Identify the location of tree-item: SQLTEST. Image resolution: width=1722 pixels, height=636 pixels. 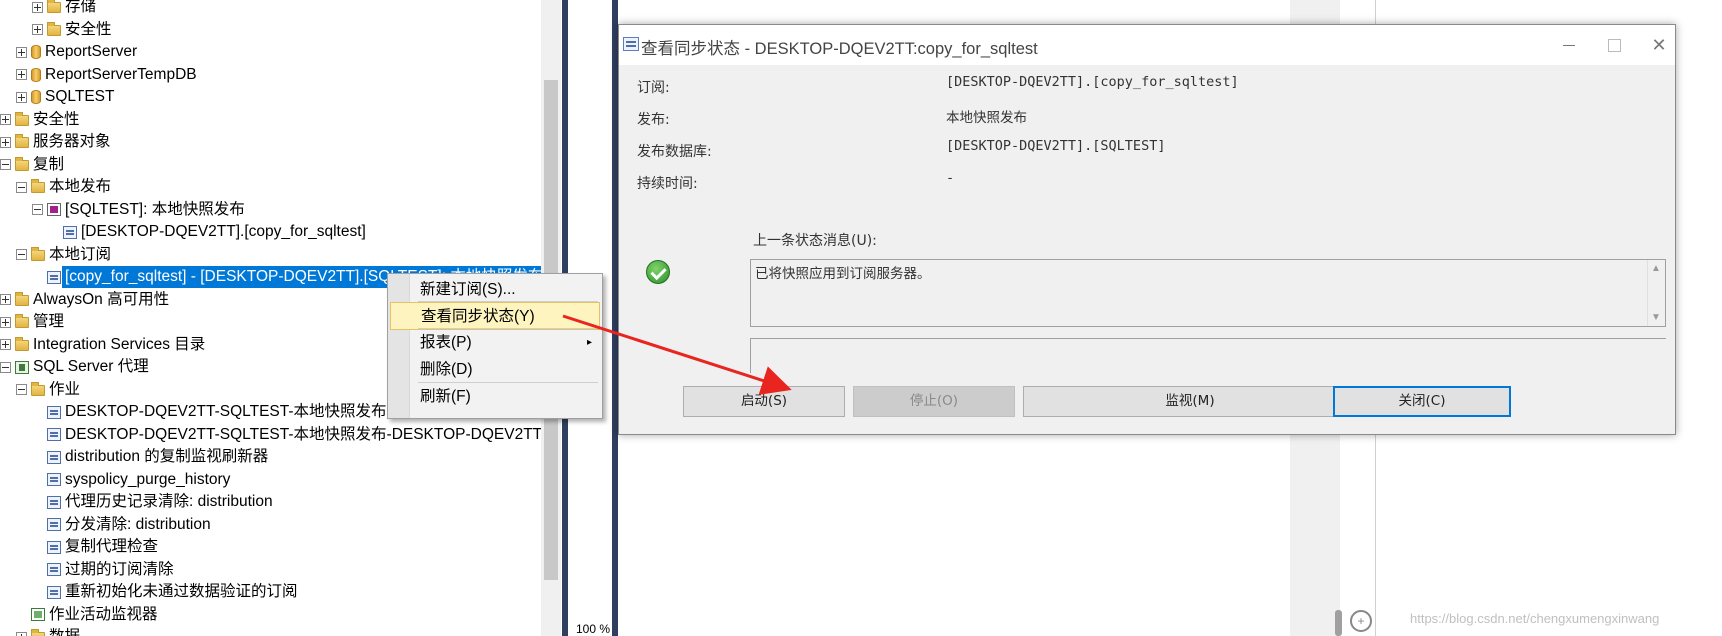
(65, 97).